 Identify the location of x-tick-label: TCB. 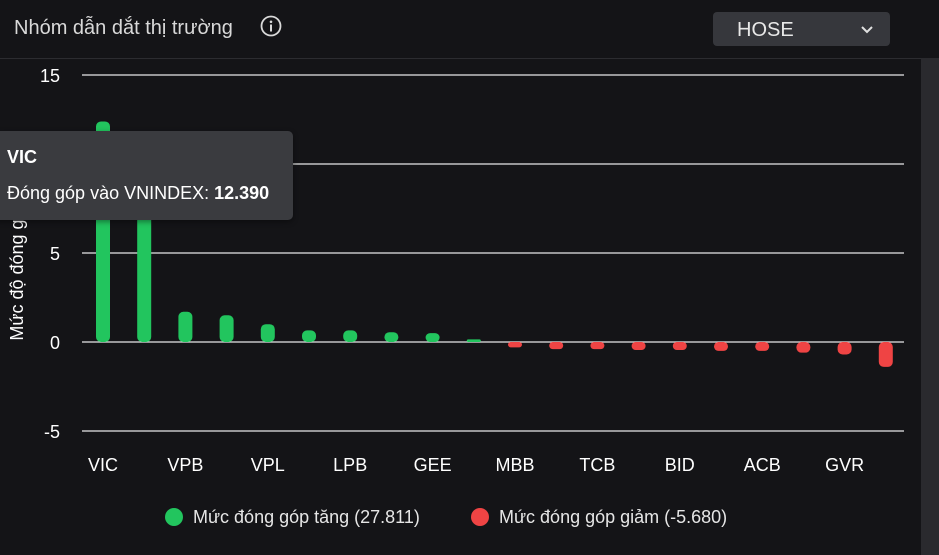
(597, 465).